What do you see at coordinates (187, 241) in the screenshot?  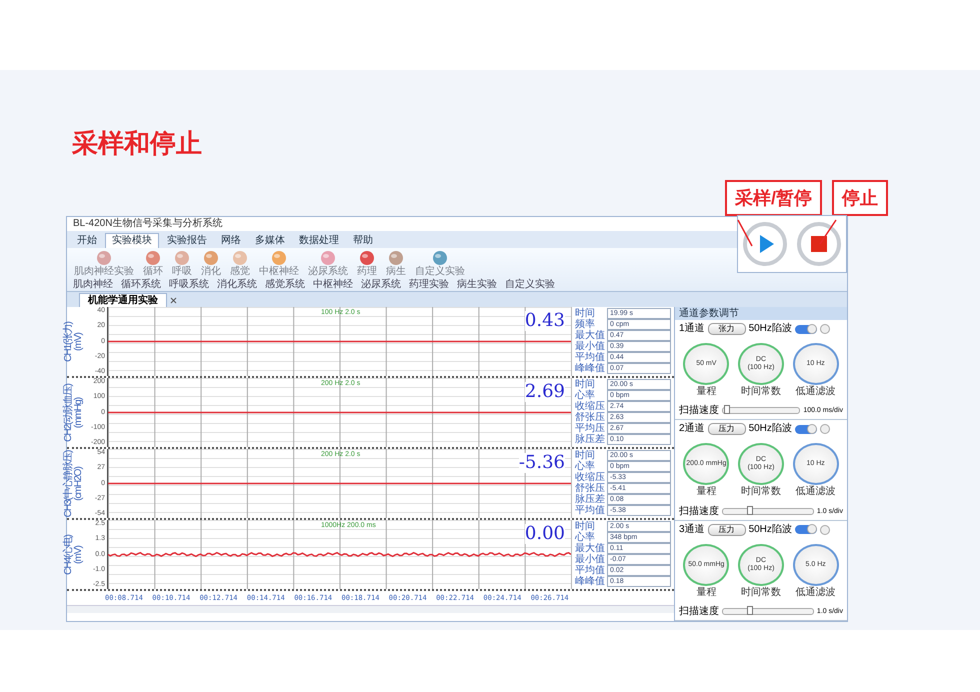 I see `menu-tab: 实验报告` at bounding box center [187, 241].